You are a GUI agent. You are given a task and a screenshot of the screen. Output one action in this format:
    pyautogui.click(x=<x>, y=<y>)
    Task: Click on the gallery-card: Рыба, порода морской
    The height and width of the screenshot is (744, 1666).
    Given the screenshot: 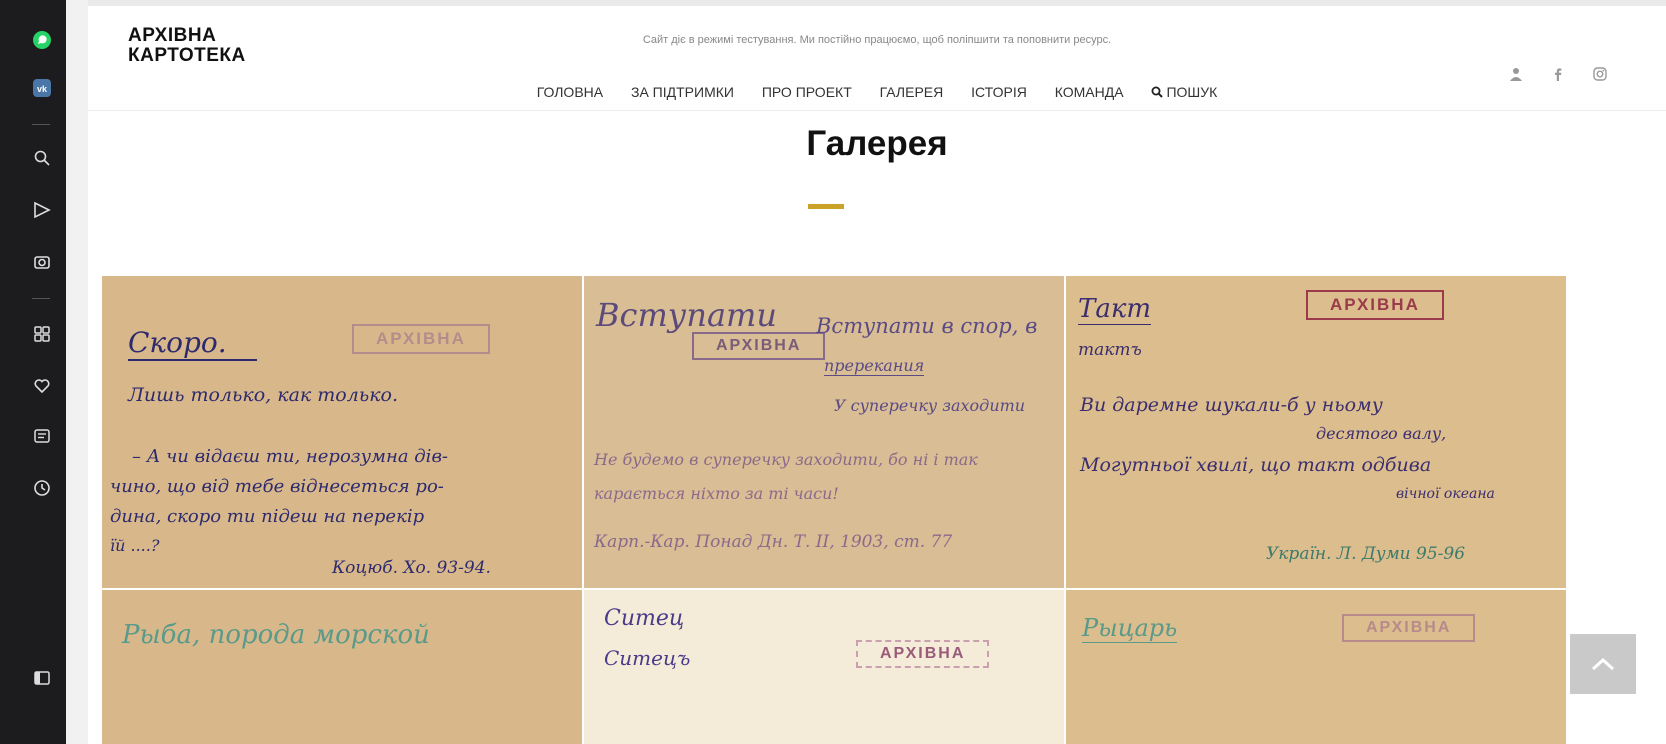 What is the action you would take?
    pyautogui.click(x=342, y=667)
    